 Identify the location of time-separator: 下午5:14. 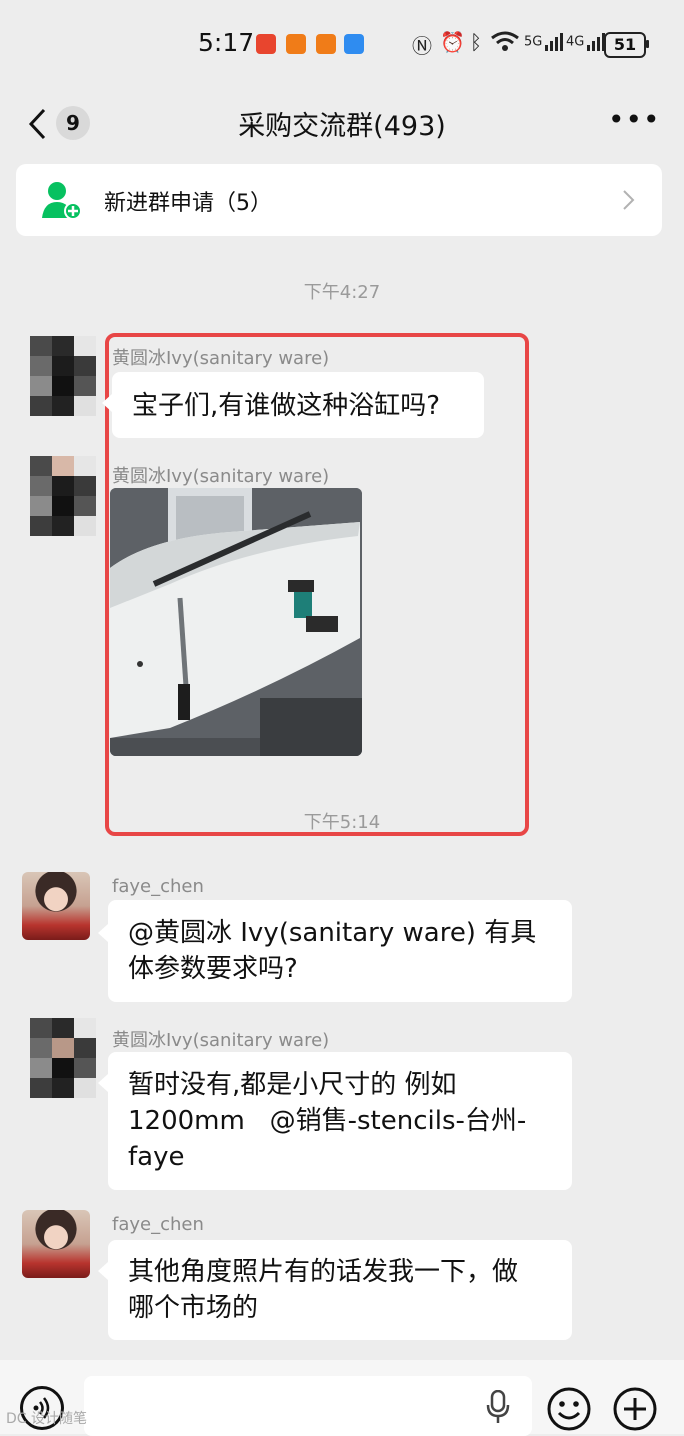
(342, 822).